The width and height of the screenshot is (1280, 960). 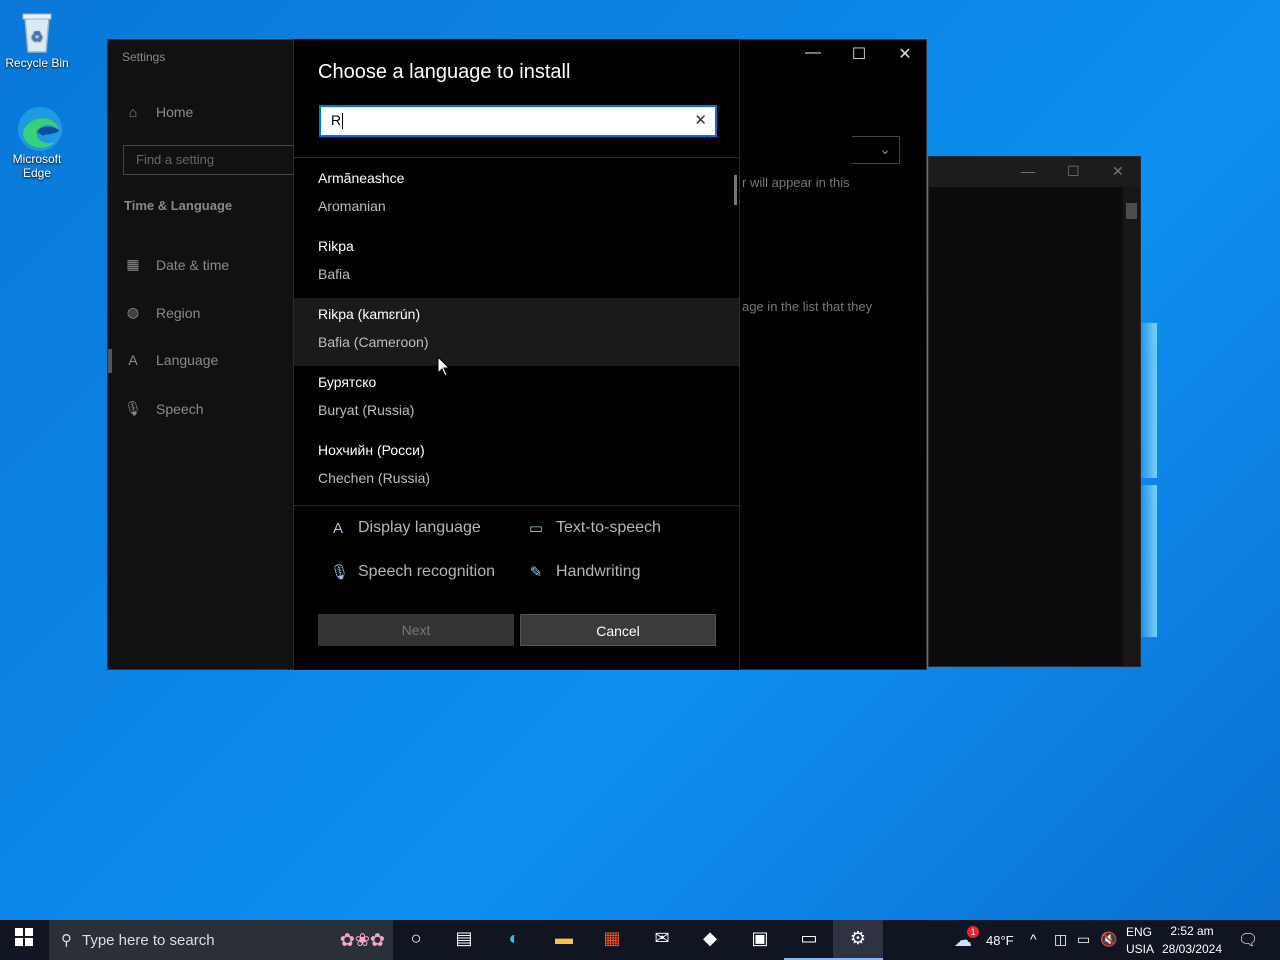 What do you see at coordinates (1149, 561) in the screenshot?
I see `wallpaper-light-pane-bottom` at bounding box center [1149, 561].